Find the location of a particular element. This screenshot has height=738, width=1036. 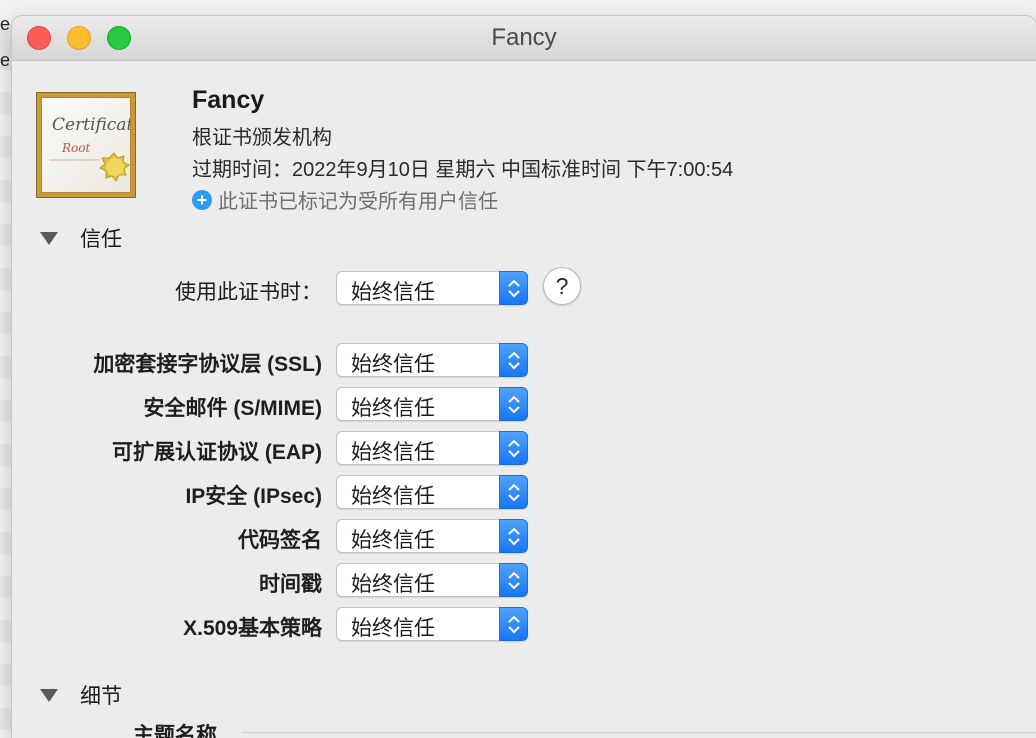

policy-label-x509: X.509基本策略 is located at coordinates (252, 628).